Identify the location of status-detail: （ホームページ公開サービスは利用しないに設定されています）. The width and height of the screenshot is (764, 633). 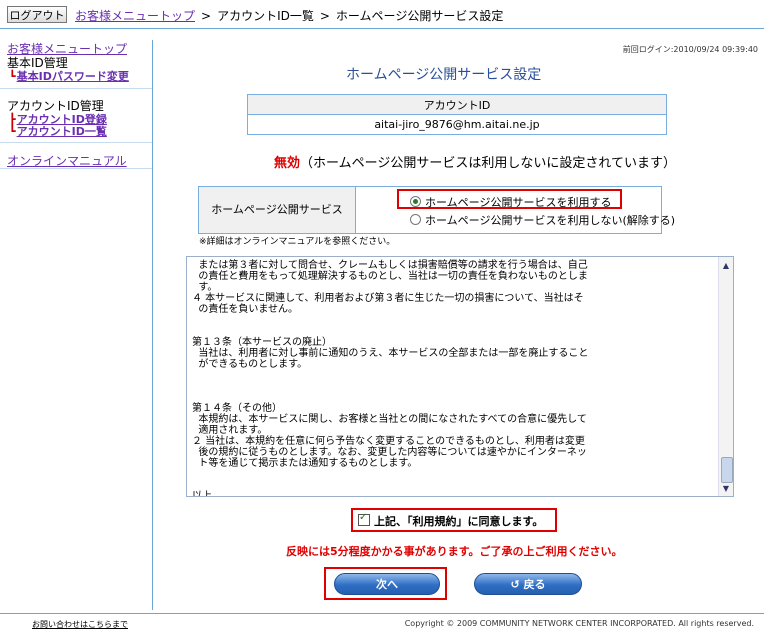
(488, 163).